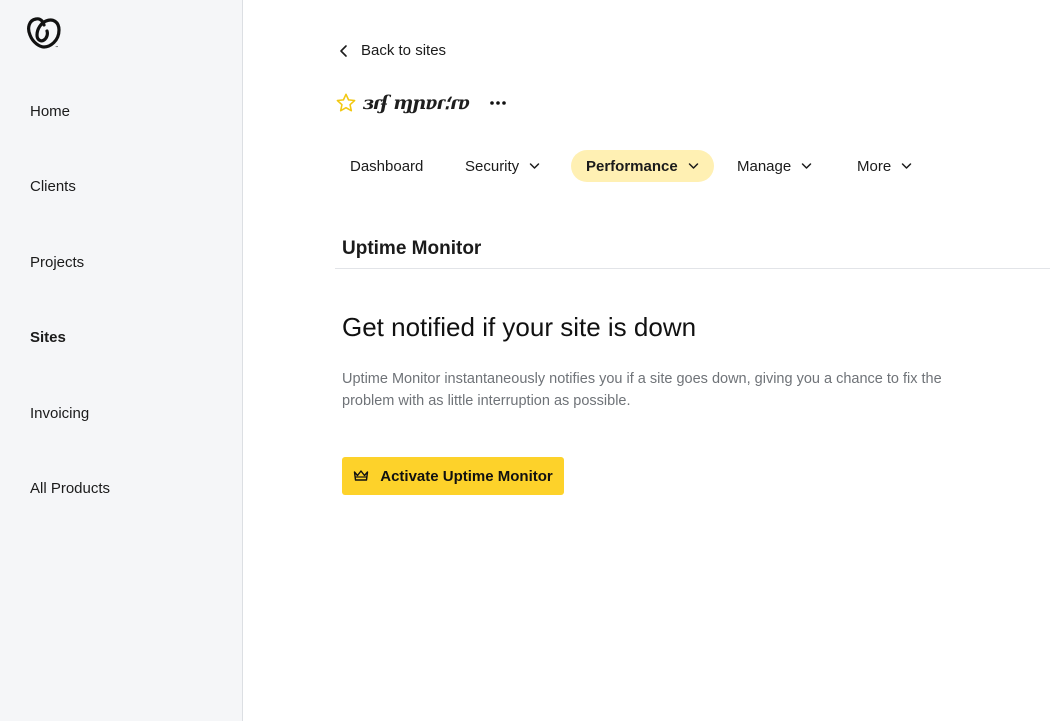 The height and width of the screenshot is (721, 1050). What do you see at coordinates (343, 50) in the screenshot?
I see `chevron-left-icon` at bounding box center [343, 50].